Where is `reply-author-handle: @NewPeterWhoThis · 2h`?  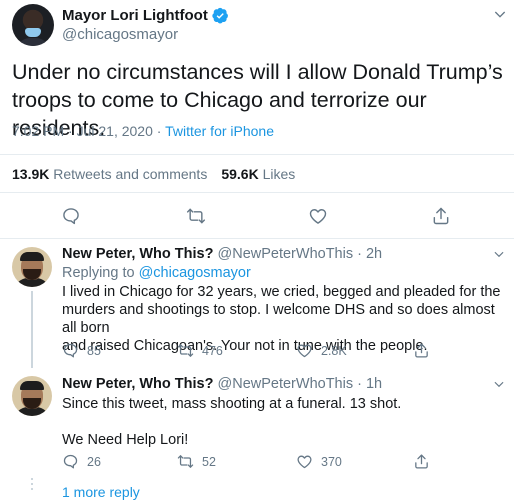
reply-author-handle: @NewPeterWhoThis · 2h is located at coordinates (297, 254).